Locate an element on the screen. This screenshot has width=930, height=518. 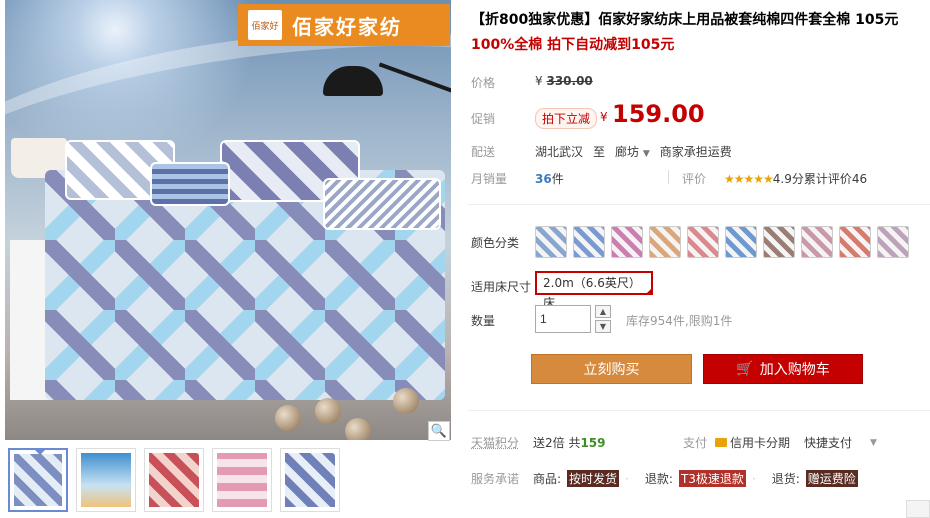
quick-pay-label: 快捷支付 is located at coordinates (828, 442).